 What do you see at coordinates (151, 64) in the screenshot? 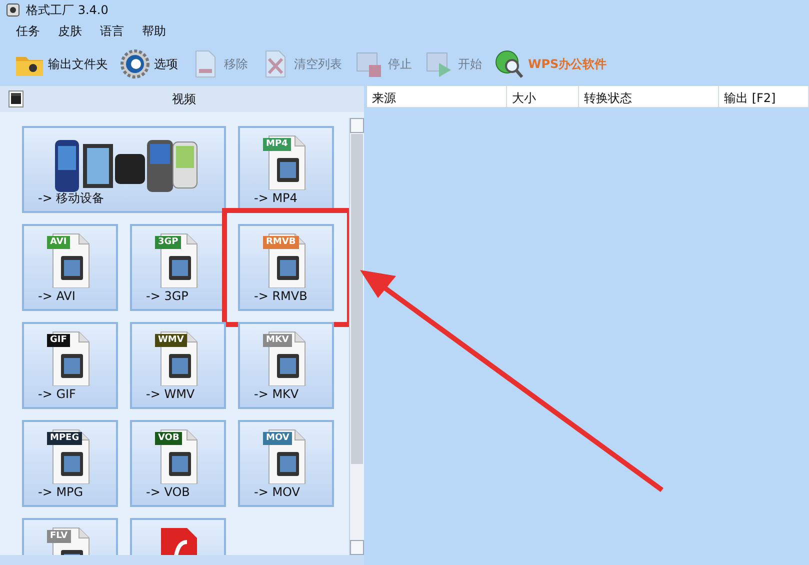
I see `toolbar-button: 选项` at bounding box center [151, 64].